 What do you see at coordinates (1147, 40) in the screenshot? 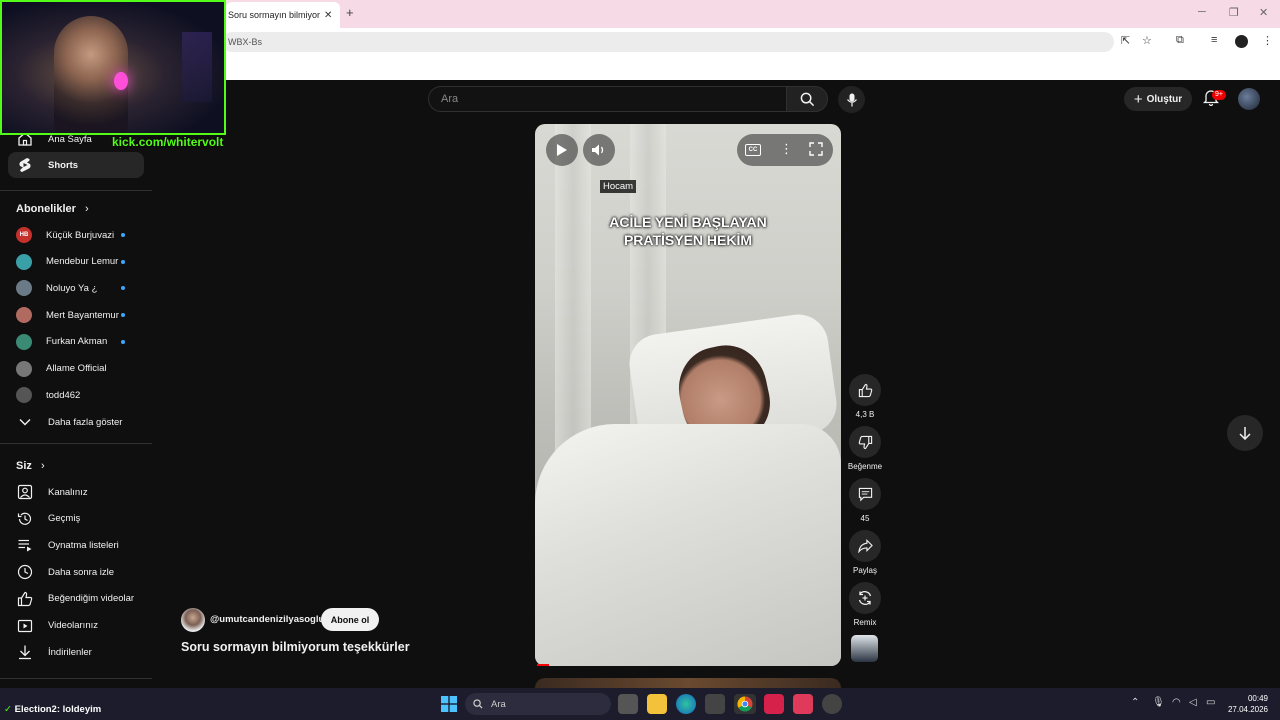
I see `bookmark-star-icon: ☆` at bounding box center [1147, 40].